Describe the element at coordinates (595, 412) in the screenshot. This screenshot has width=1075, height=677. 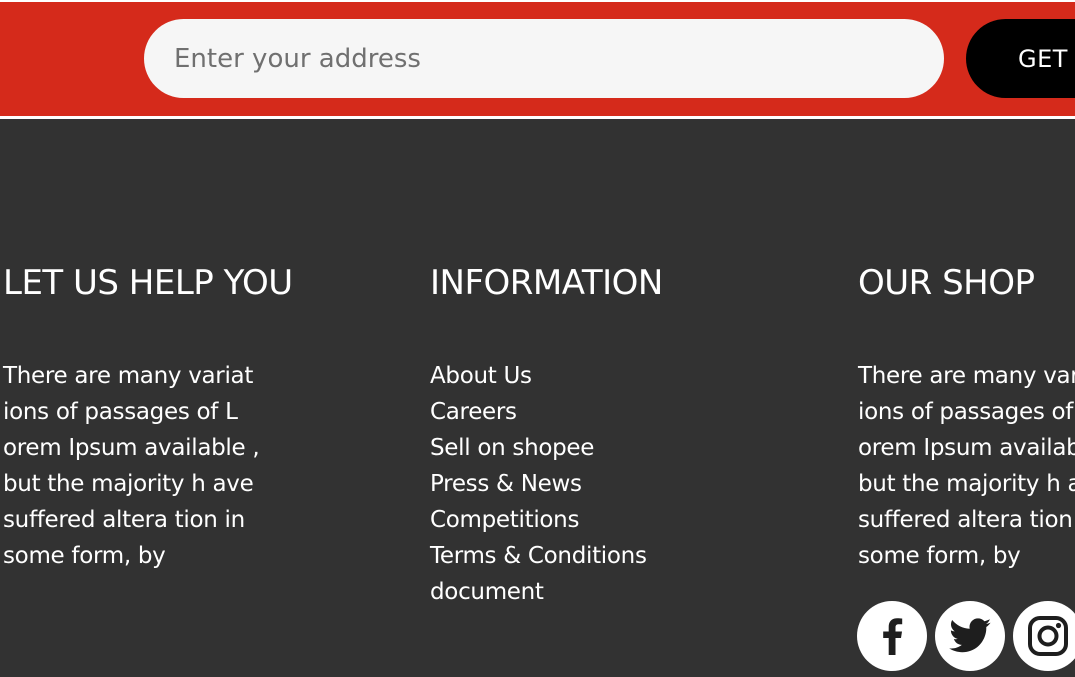
I see `info-link-item: Careers` at that location.